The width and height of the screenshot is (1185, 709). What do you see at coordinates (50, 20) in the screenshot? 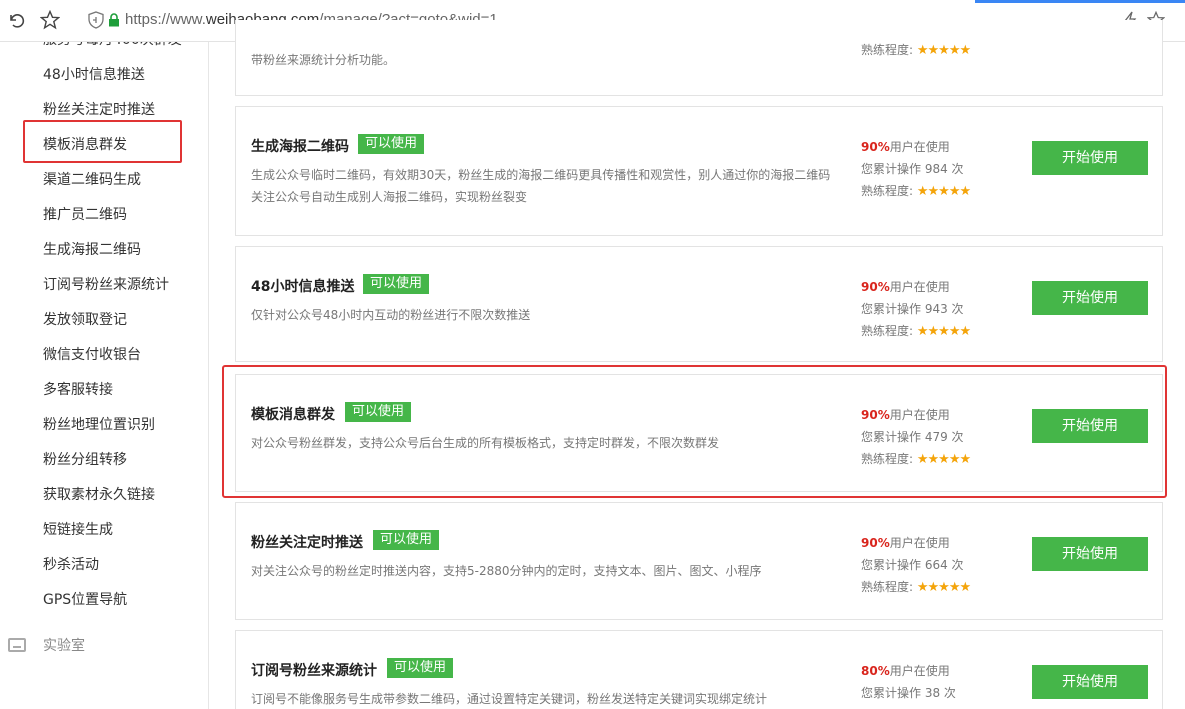
I see `star-icon` at bounding box center [50, 20].